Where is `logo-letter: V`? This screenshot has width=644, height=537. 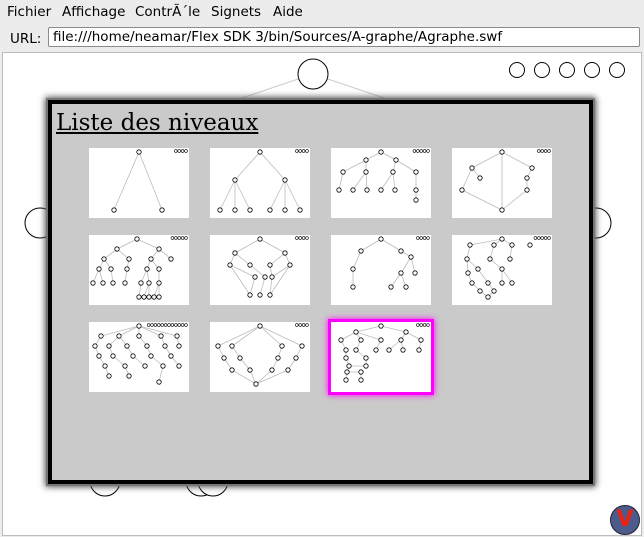 logo-letter: V is located at coordinates (625, 519).